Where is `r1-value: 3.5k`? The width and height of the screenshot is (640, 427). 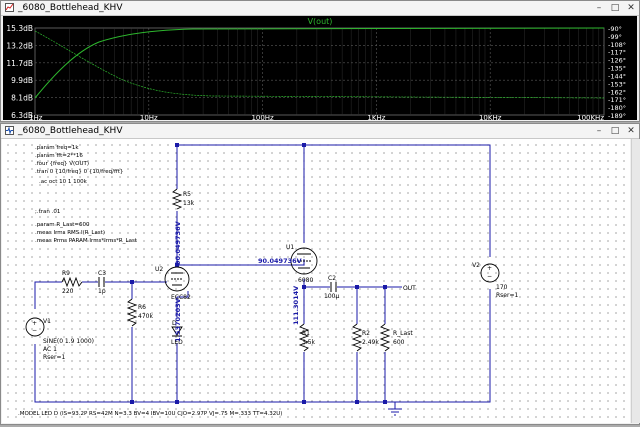 r1-value: 3.5k is located at coordinates (309, 342).